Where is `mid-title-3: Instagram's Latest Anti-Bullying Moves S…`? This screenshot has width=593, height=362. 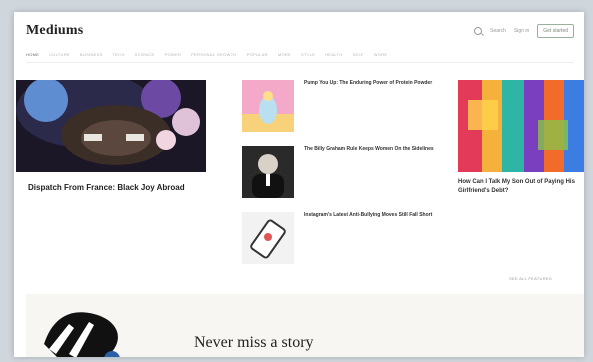 mid-title-3: Instagram's Latest Anti-Bullying Moves S… is located at coordinates (379, 215).